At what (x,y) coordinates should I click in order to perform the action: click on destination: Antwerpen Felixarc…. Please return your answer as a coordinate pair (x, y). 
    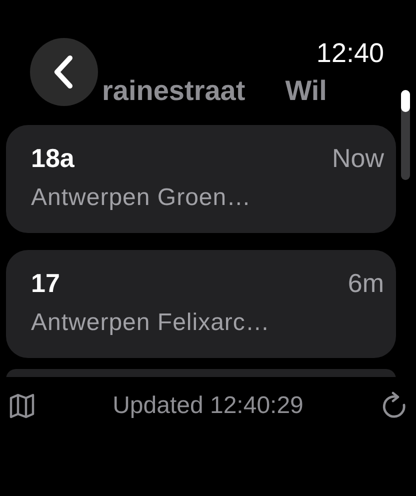
    Looking at the image, I should click on (151, 323).